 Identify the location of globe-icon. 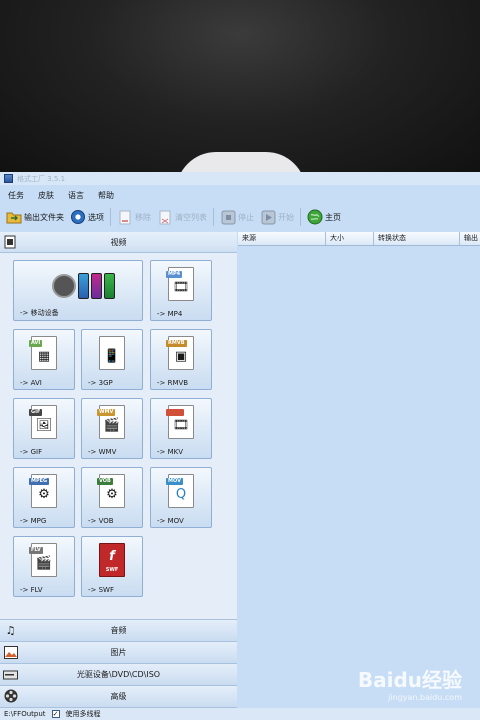
(315, 217).